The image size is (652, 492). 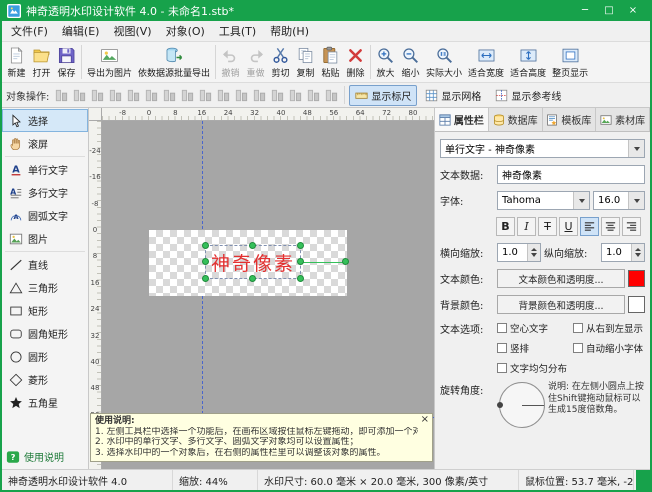 What do you see at coordinates (585, 11) in the screenshot?
I see `minimize-button: ─` at bounding box center [585, 11].